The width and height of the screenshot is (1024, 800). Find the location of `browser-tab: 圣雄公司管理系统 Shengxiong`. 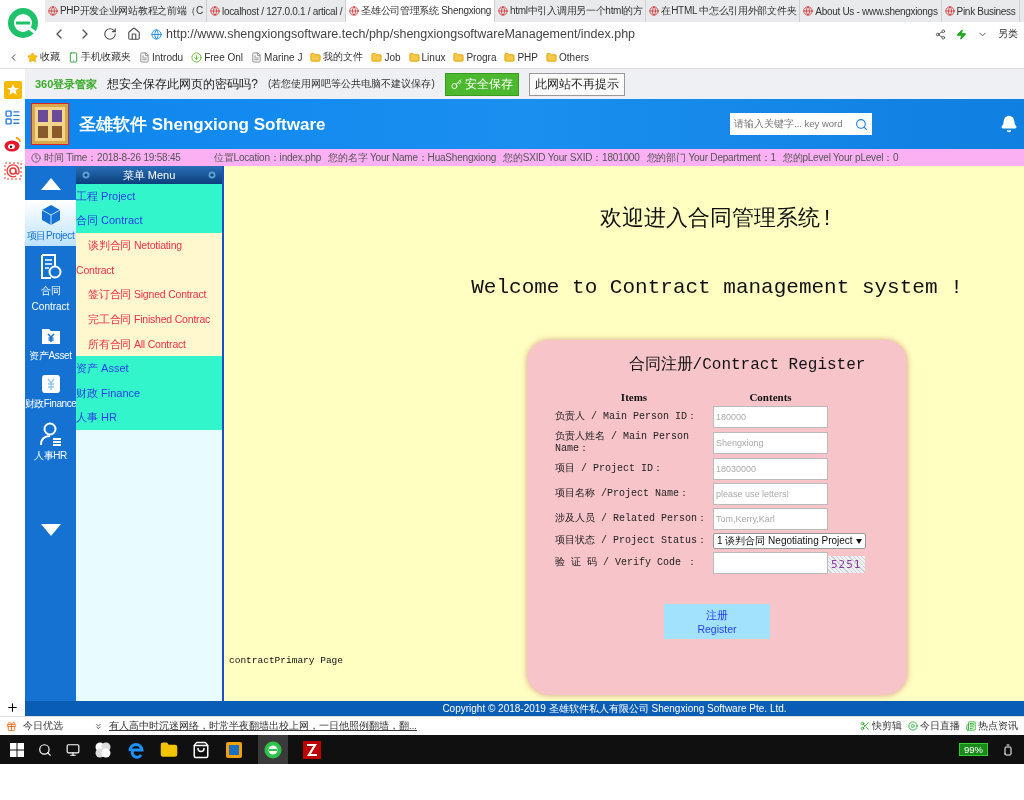

browser-tab: 圣雄公司管理系统 Shengxiong is located at coordinates (421, 11).